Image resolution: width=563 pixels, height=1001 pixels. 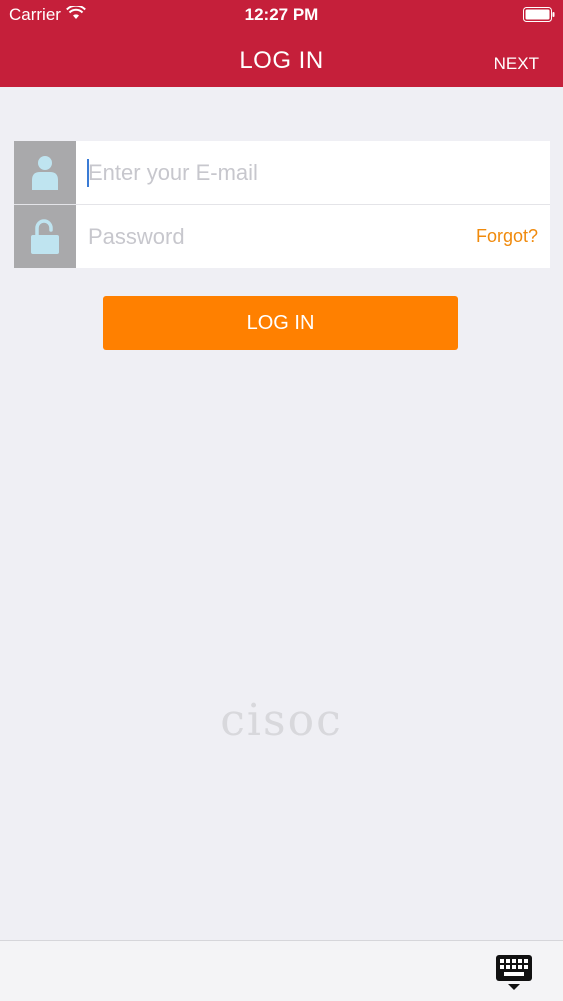 What do you see at coordinates (280, 323) in the screenshot?
I see `login-button: LOG IN` at bounding box center [280, 323].